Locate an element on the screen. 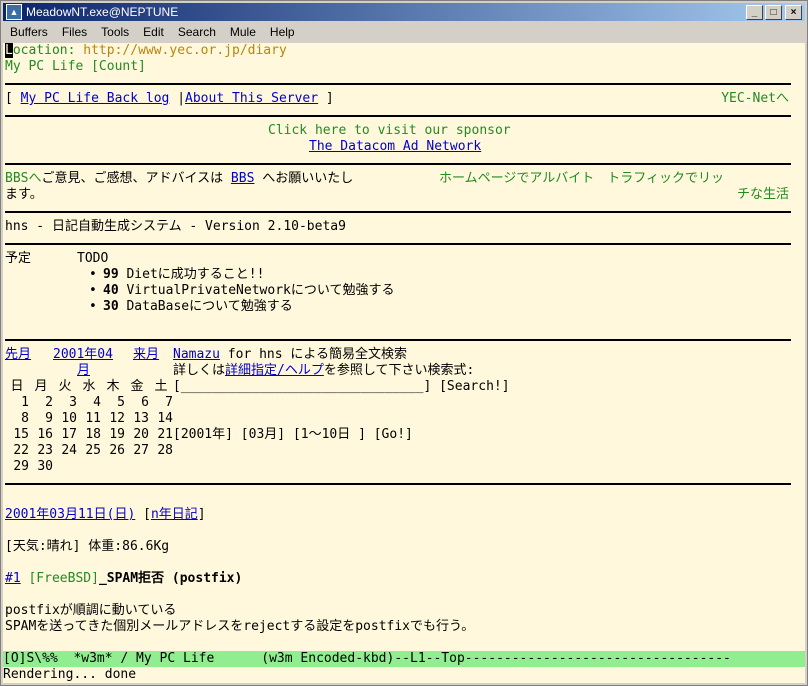  calendar-day: 21 is located at coordinates (161, 435).